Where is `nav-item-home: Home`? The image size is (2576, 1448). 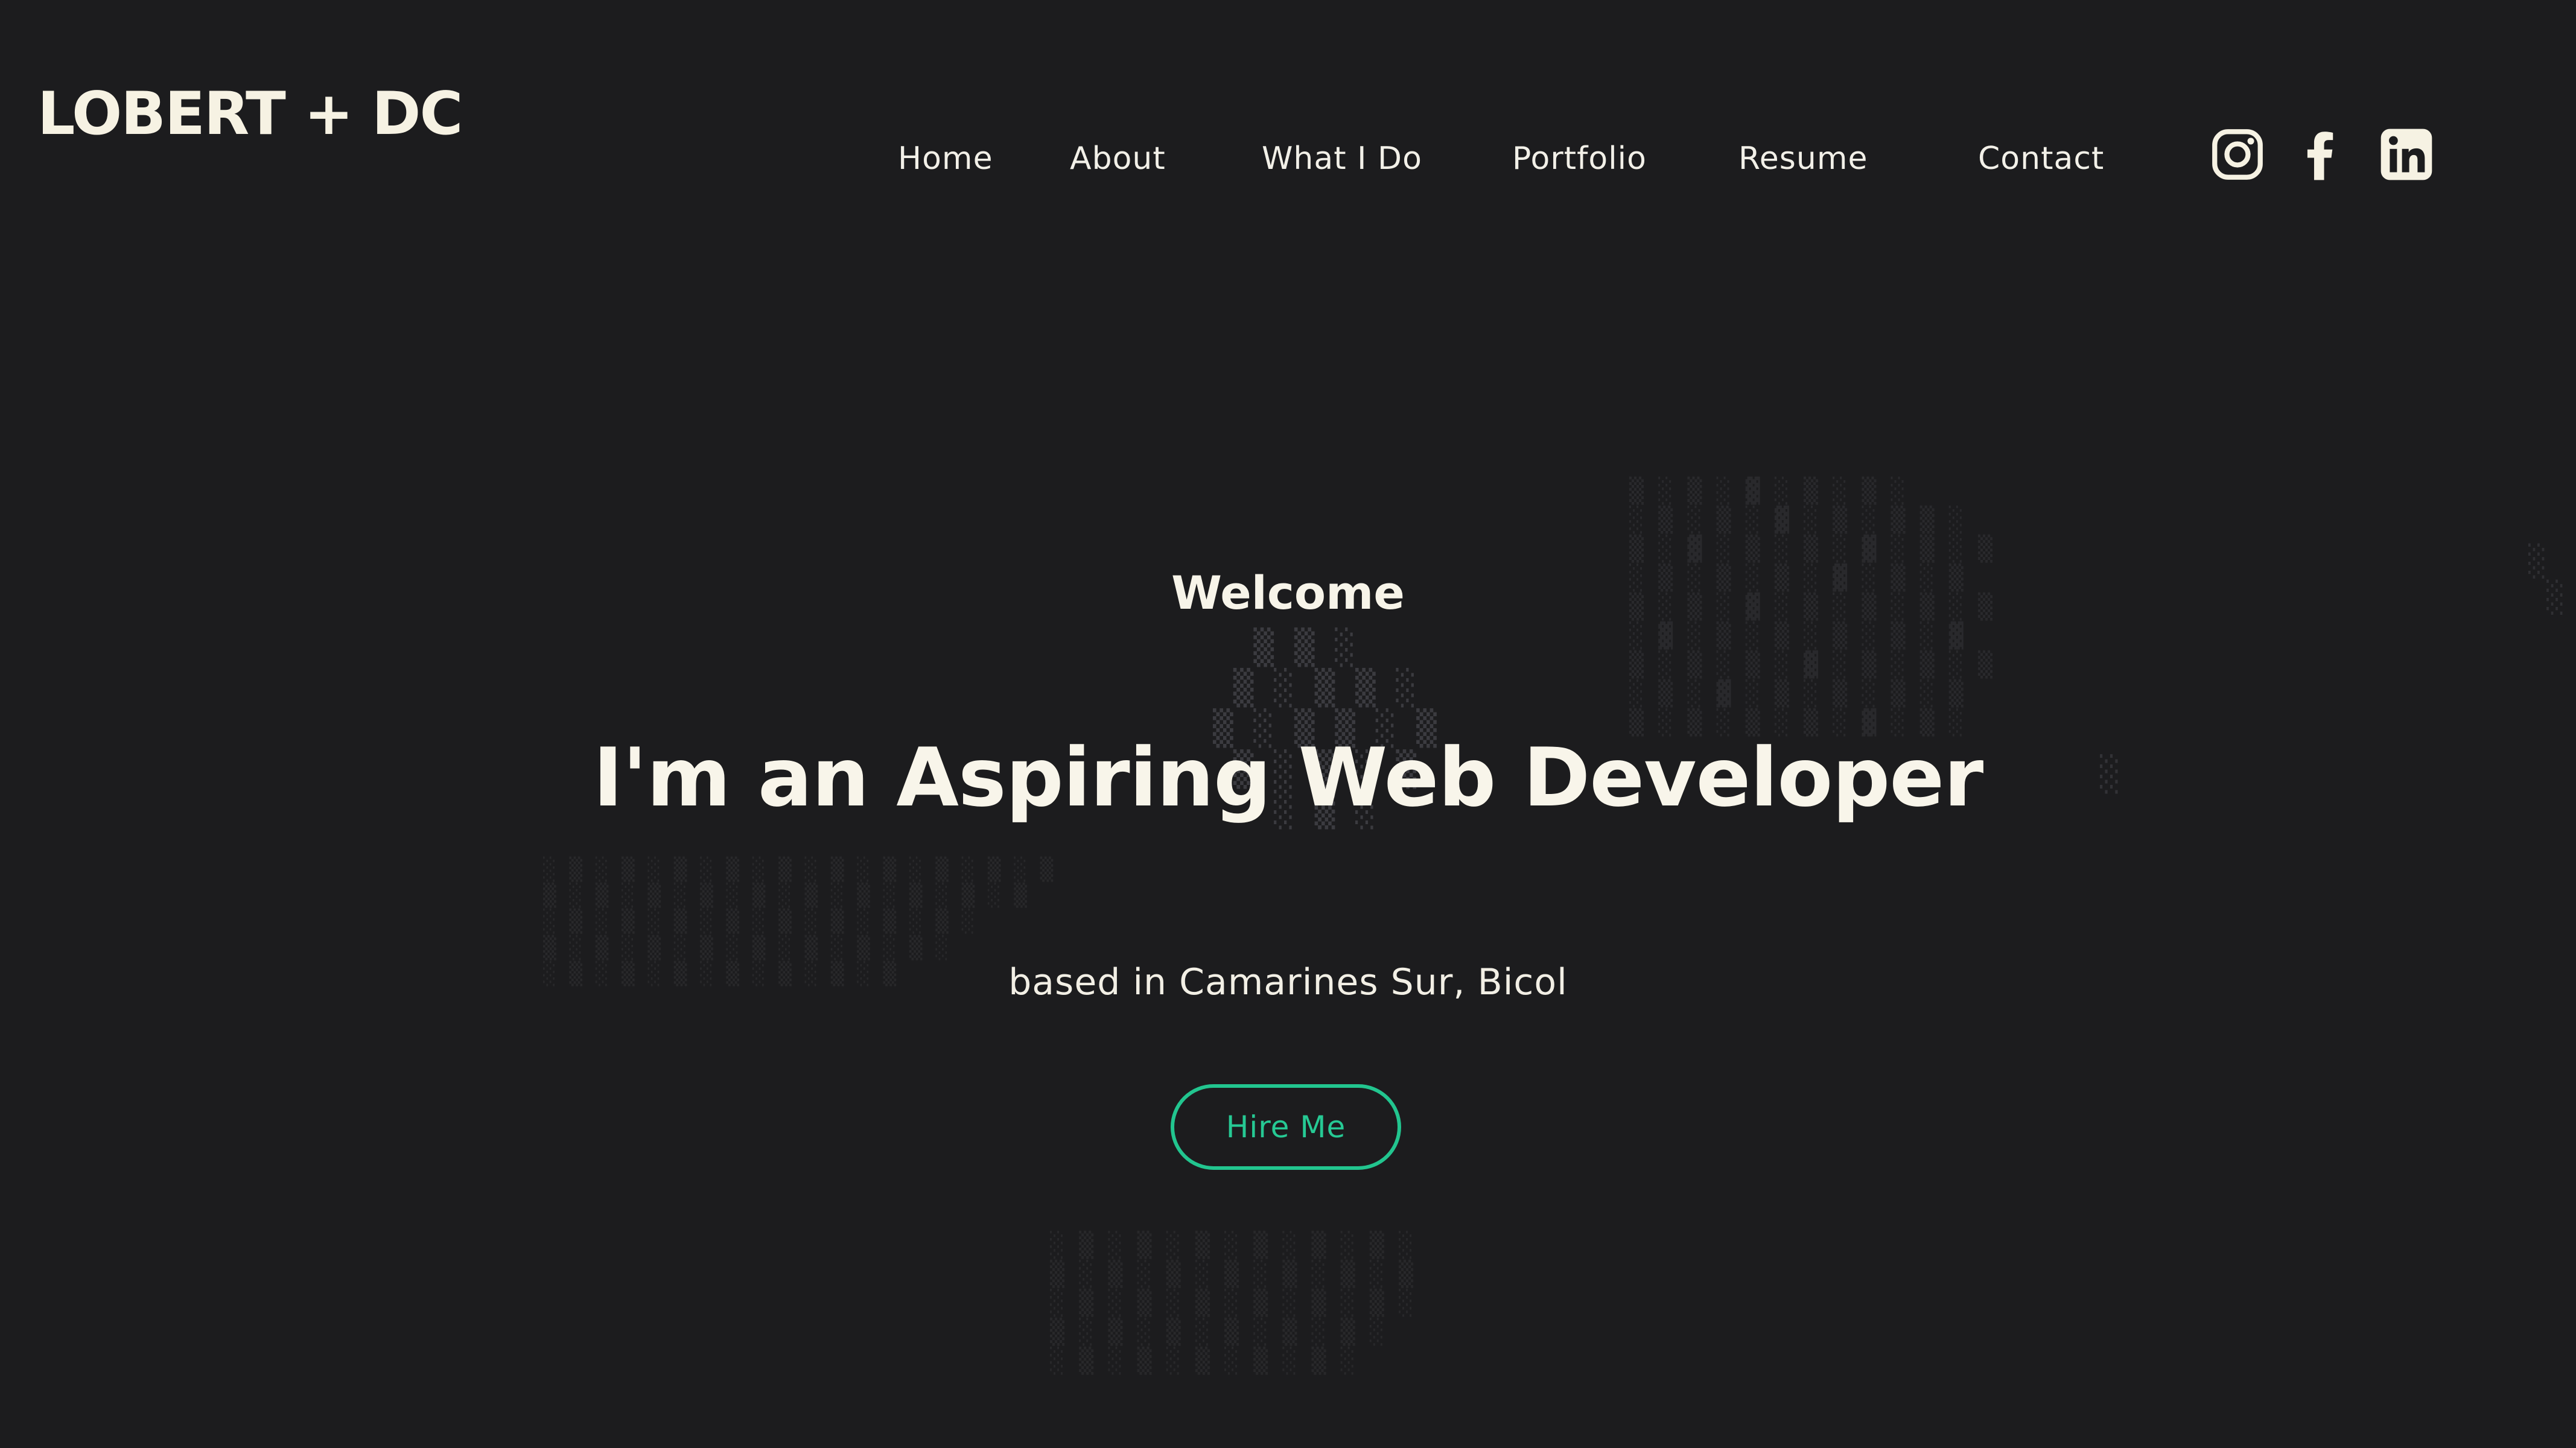 nav-item-home: Home is located at coordinates (946, 159).